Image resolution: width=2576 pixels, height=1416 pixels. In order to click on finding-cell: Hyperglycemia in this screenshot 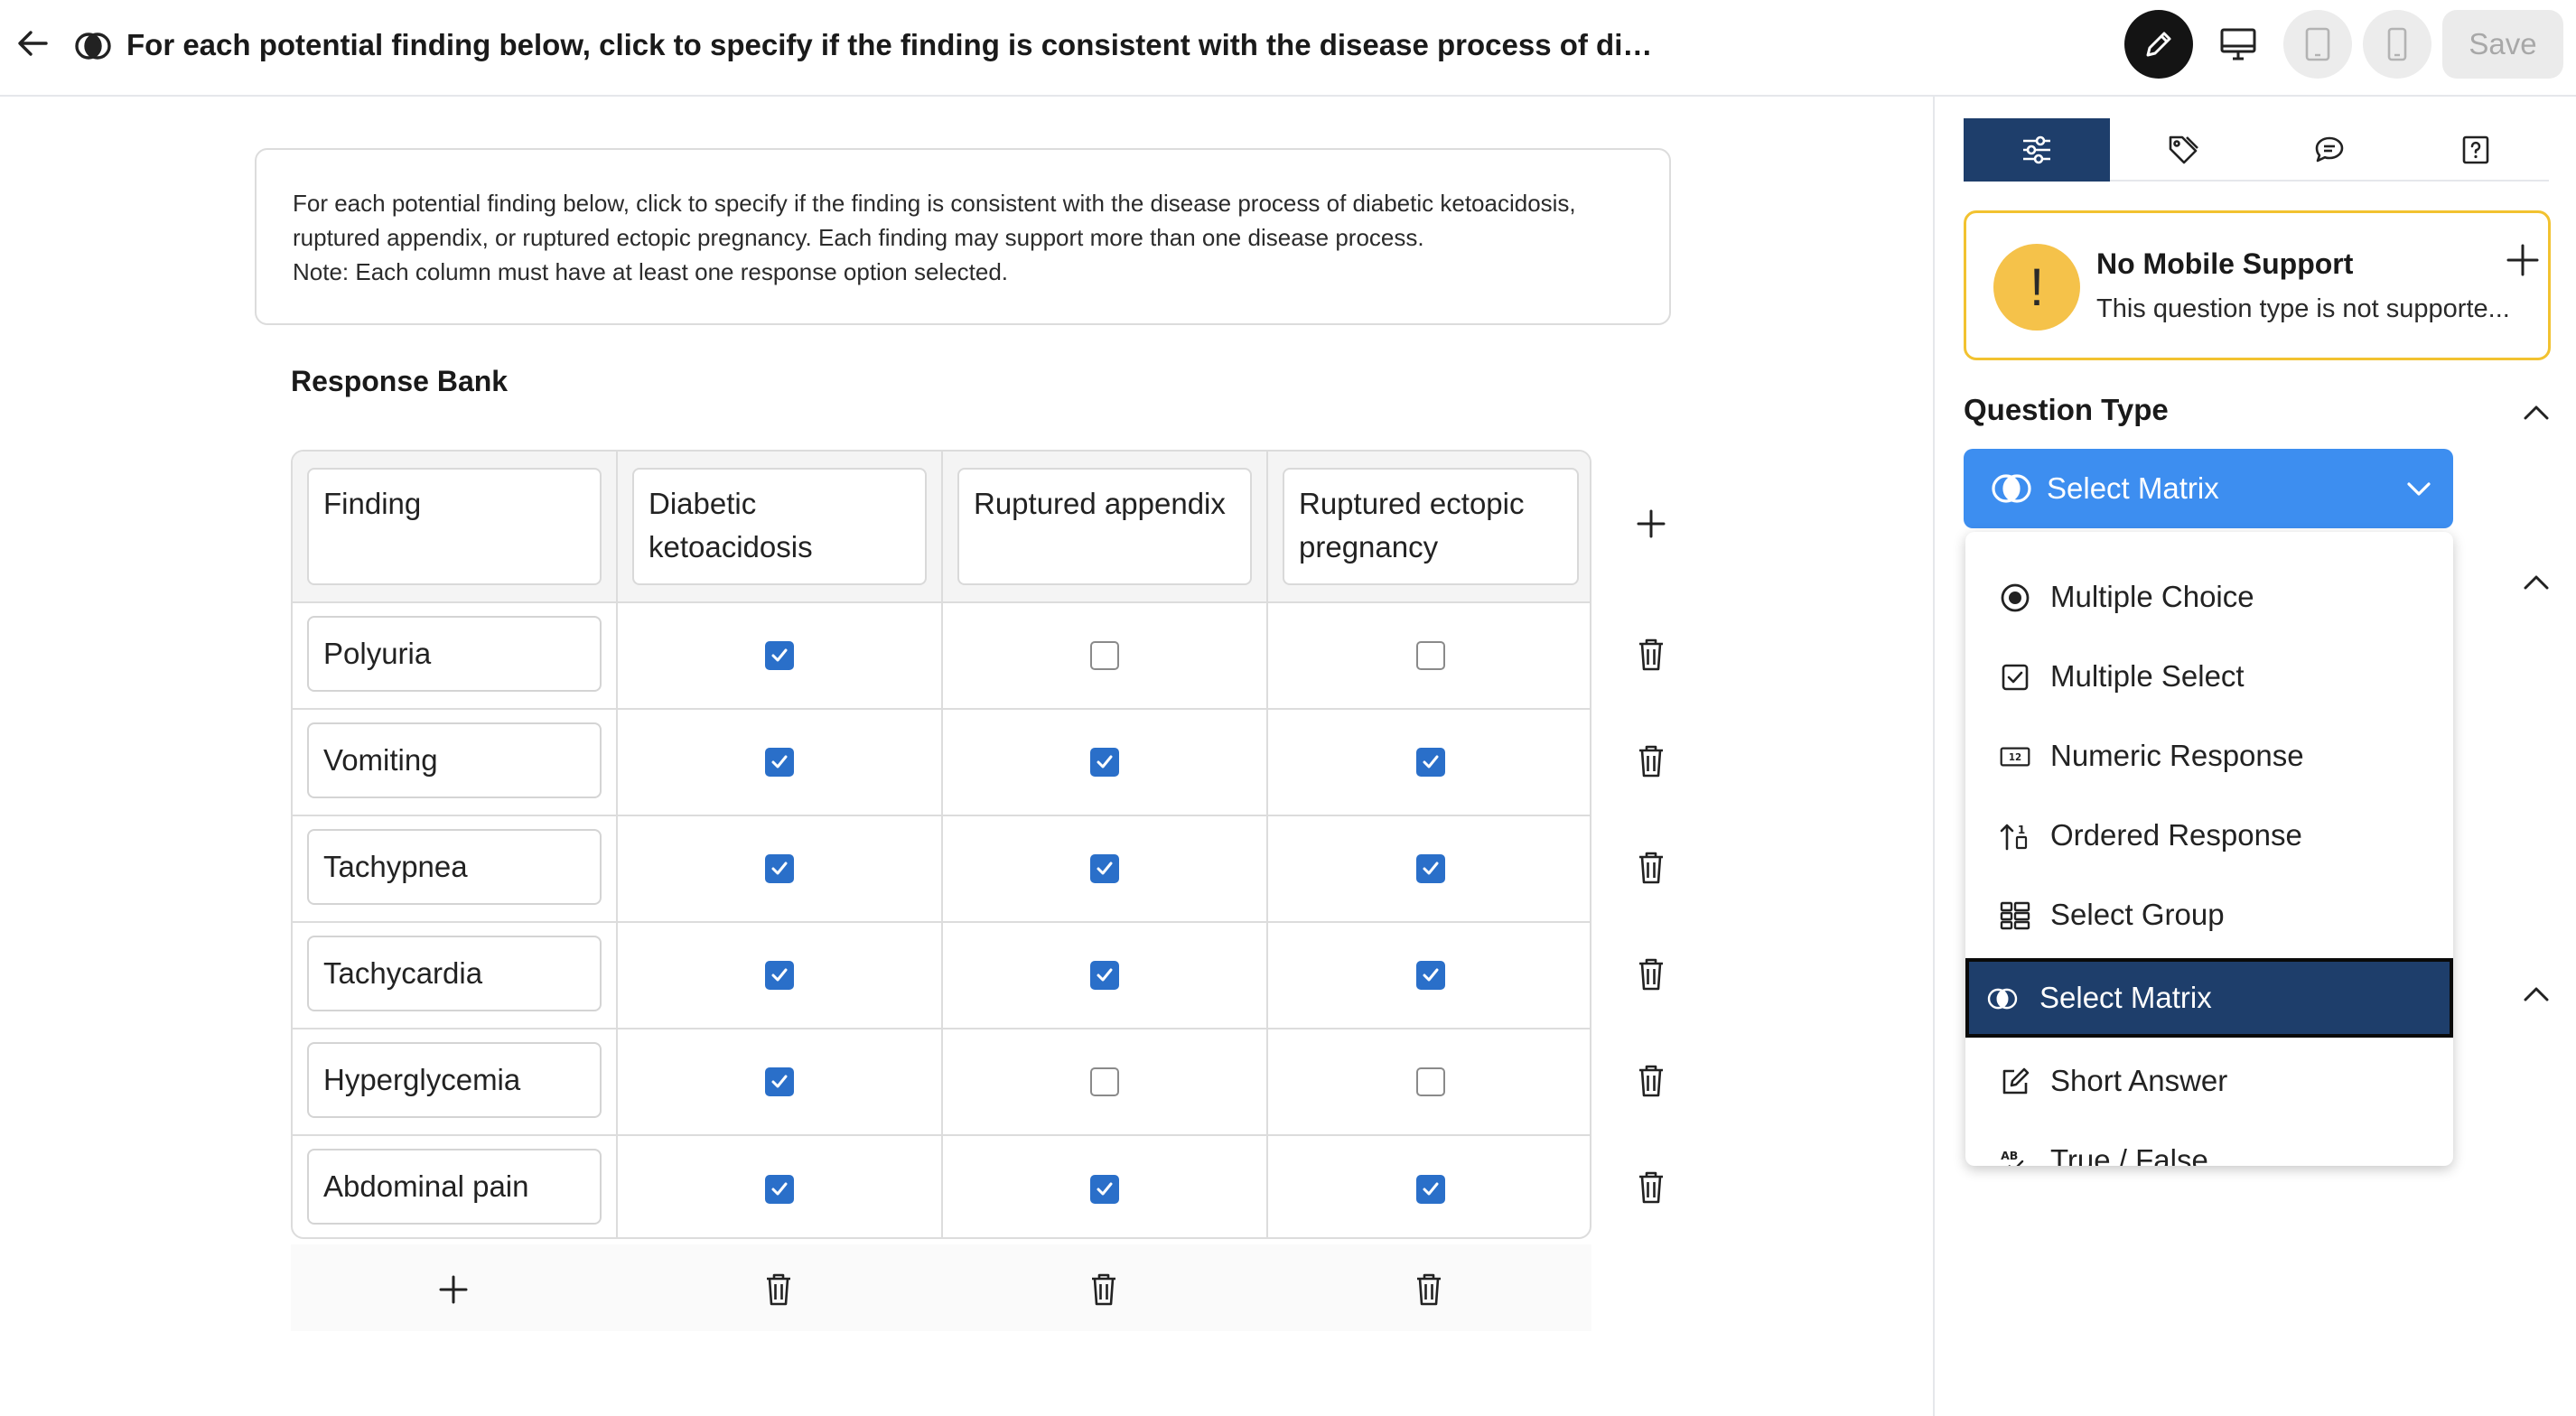, I will do `click(455, 1081)`.